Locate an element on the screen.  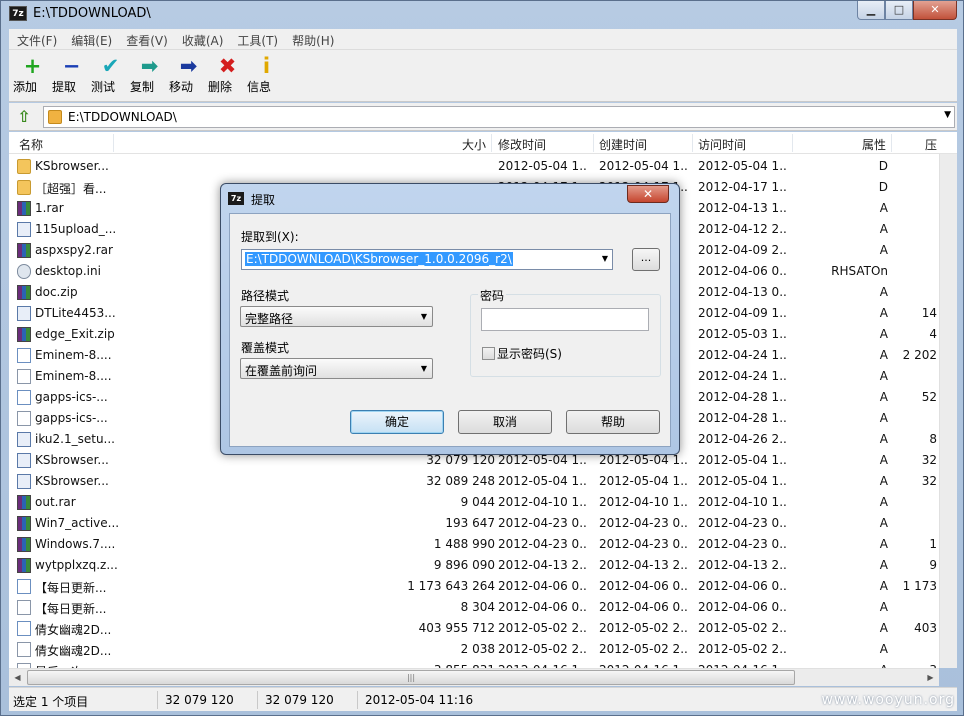
info-icon: i is located at coordinates (266, 66).